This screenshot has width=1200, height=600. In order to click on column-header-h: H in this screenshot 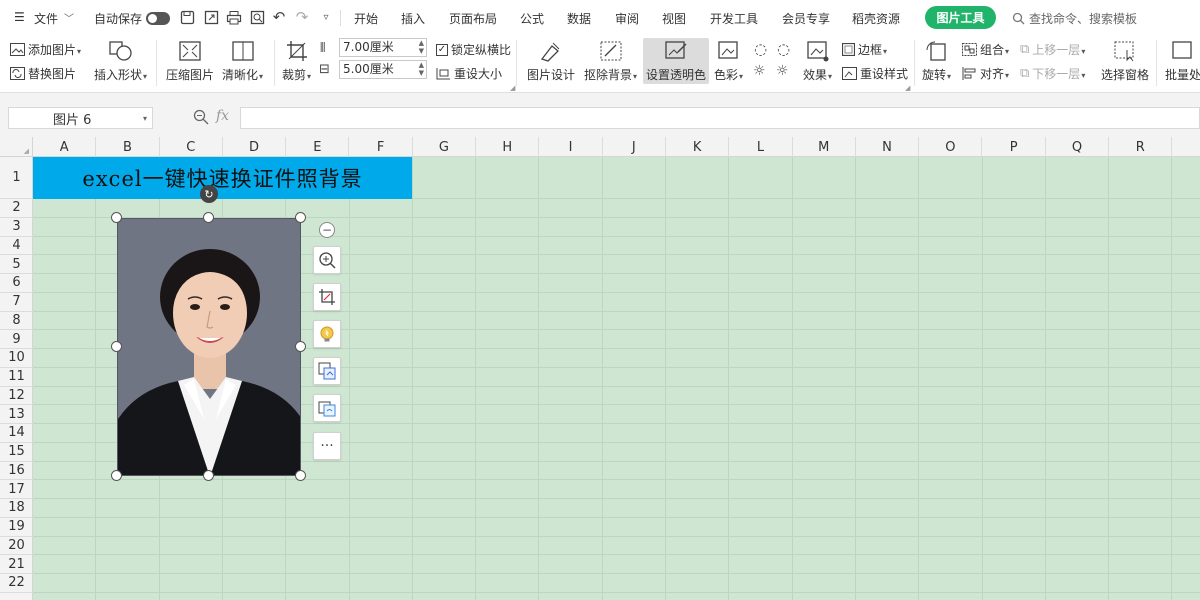, I will do `click(508, 147)`.